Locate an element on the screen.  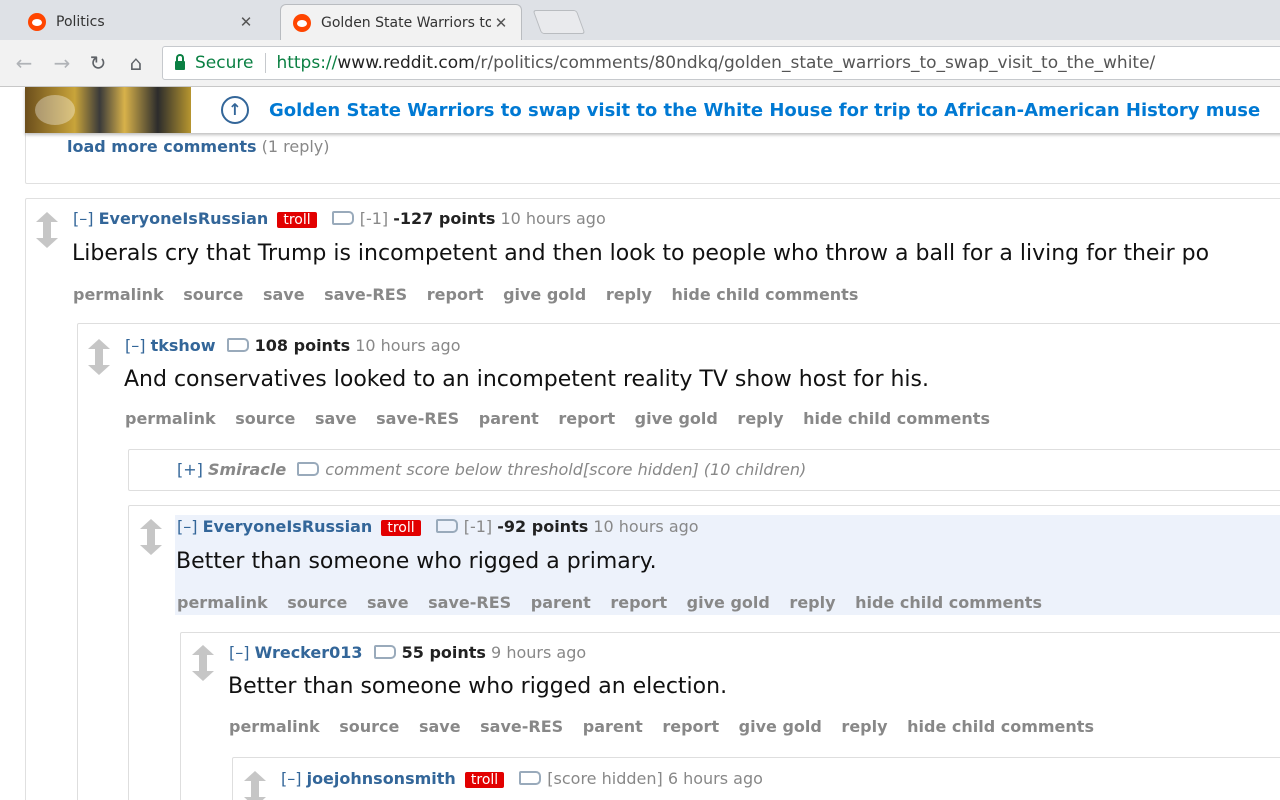
divider is located at coordinates (266, 63).